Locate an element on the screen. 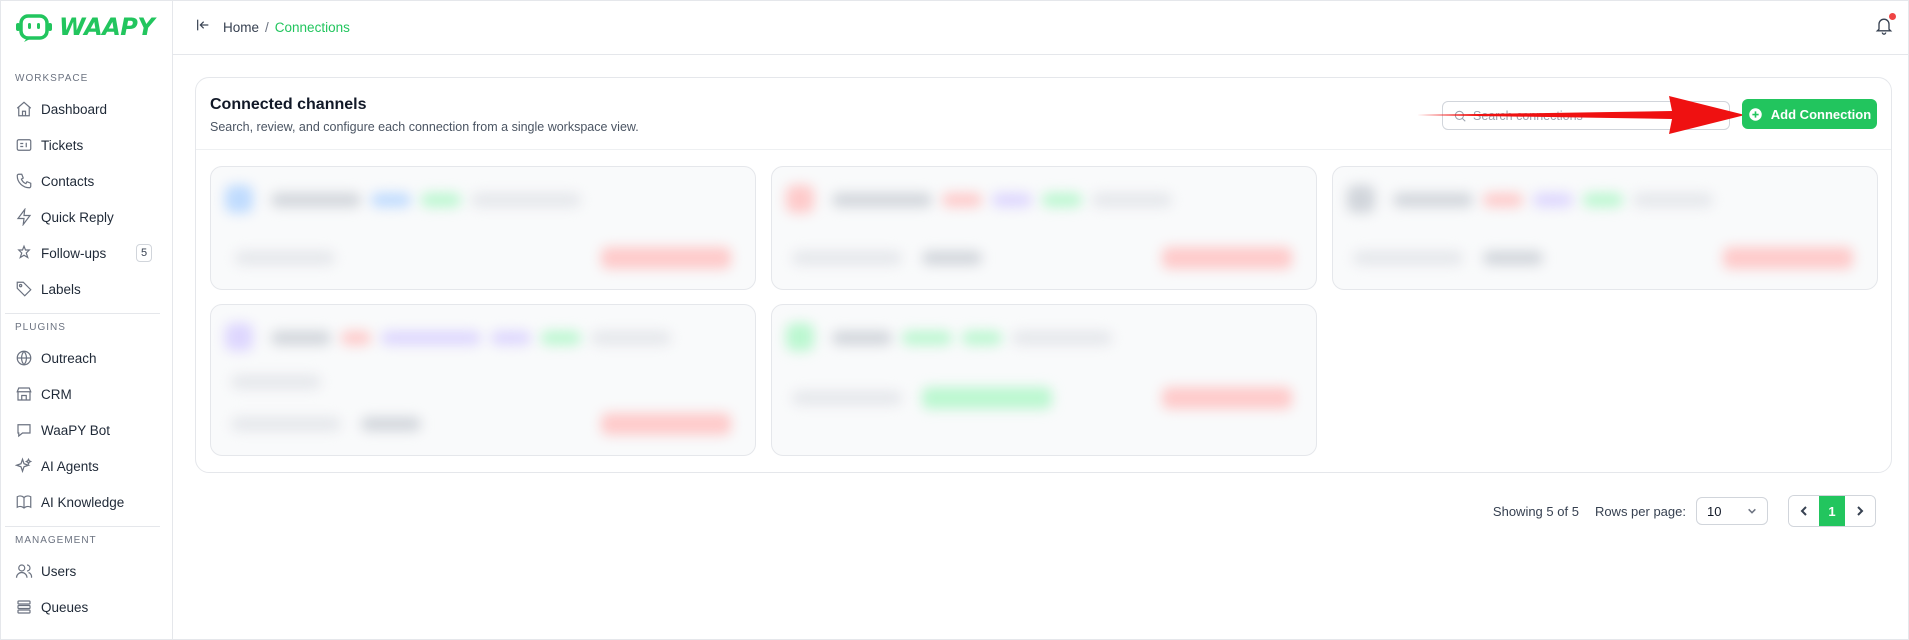 The image size is (1909, 640). sidebar-item-crm: CRM is located at coordinates (86, 394).